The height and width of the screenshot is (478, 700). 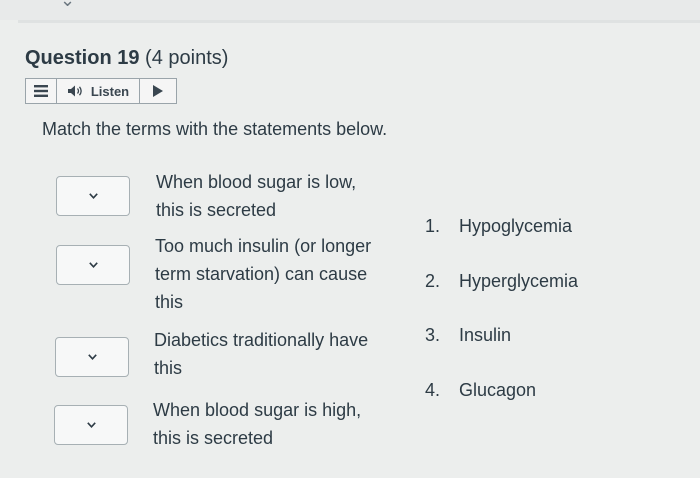 What do you see at coordinates (82, 58) in the screenshot?
I see `question-label: Question 19` at bounding box center [82, 58].